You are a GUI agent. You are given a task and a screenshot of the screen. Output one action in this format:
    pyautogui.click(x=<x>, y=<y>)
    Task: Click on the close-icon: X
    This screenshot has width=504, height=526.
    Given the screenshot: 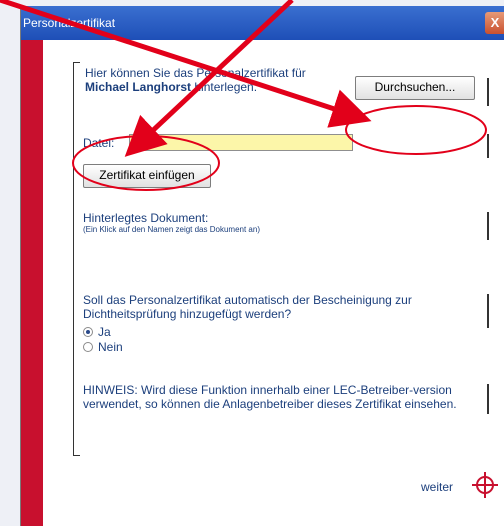 What is the action you would take?
    pyautogui.click(x=494, y=23)
    